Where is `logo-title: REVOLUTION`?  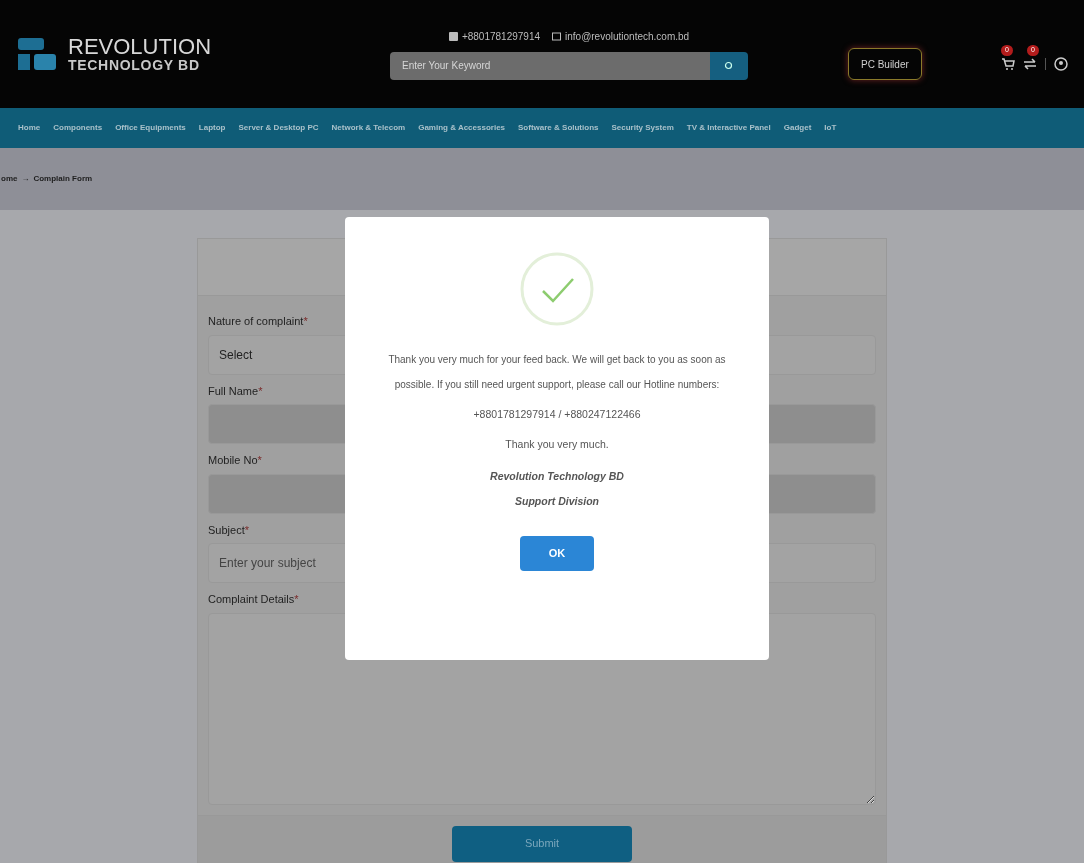 logo-title: REVOLUTION is located at coordinates (140, 47).